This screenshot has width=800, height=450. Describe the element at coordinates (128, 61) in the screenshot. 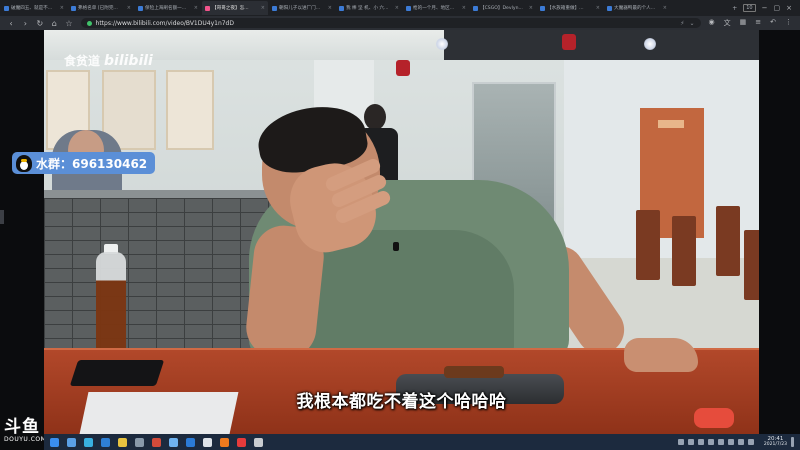

I see `bilibili-logo: bilibili` at that location.